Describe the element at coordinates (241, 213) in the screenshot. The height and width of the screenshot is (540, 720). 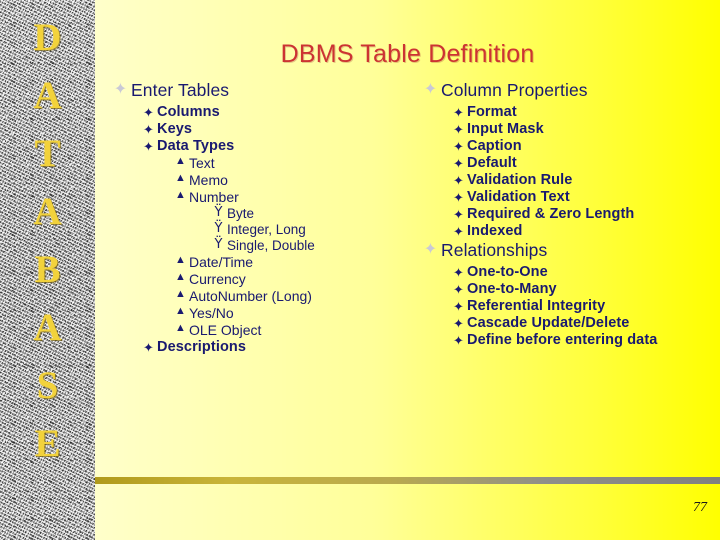
I see `outline-item-label: Byte` at that location.